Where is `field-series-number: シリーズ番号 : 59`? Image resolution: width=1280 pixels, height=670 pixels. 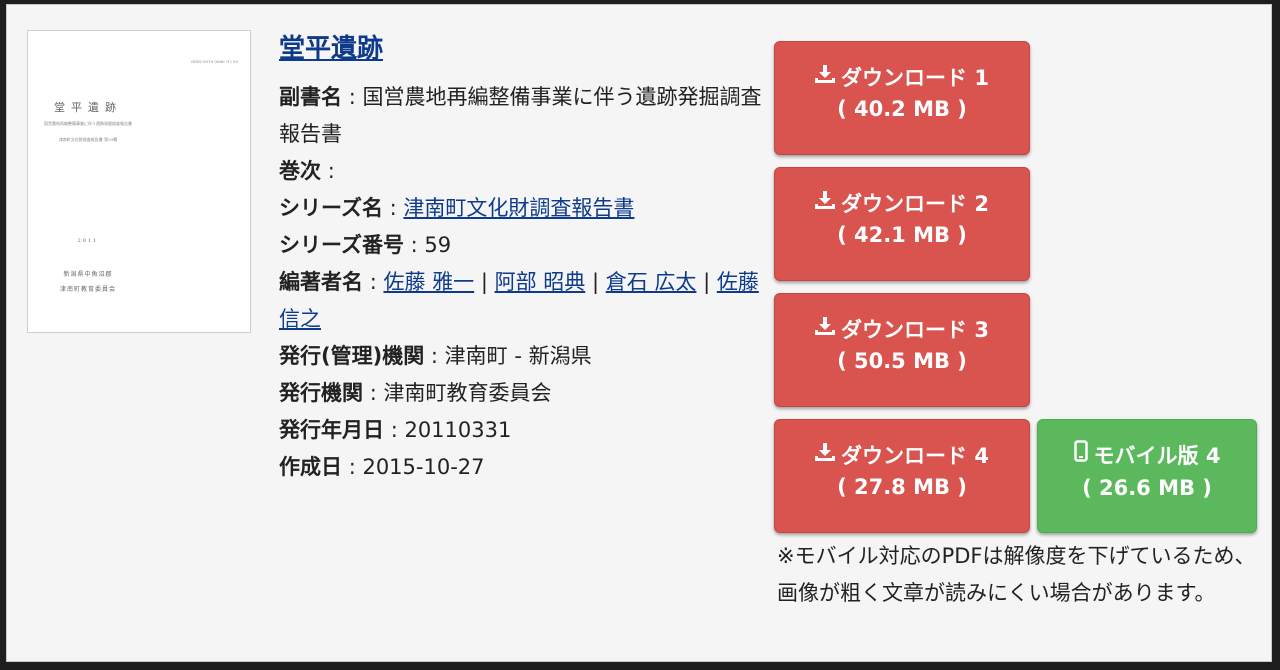
field-series-number: シリーズ番号 : 59 is located at coordinates (524, 245).